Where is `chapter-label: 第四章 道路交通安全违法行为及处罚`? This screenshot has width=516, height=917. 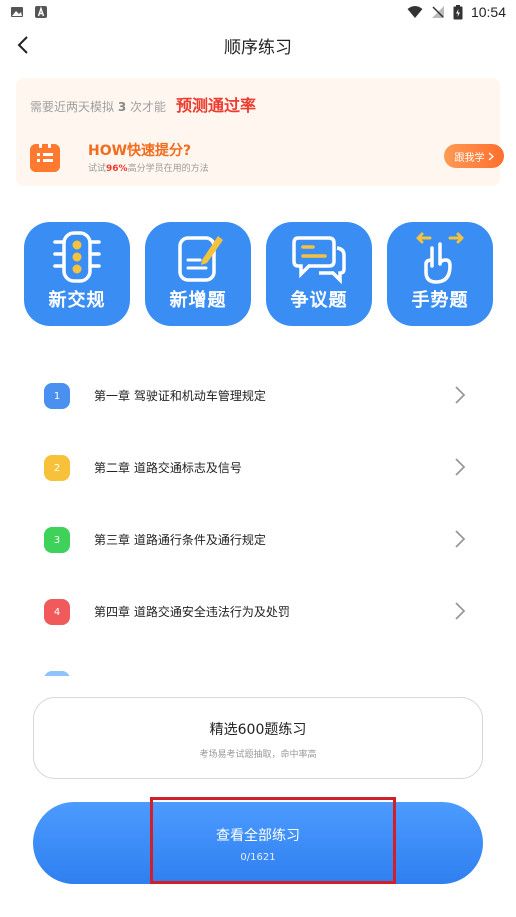 chapter-label: 第四章 道路交通安全违法行为及处罚 is located at coordinates (192, 612).